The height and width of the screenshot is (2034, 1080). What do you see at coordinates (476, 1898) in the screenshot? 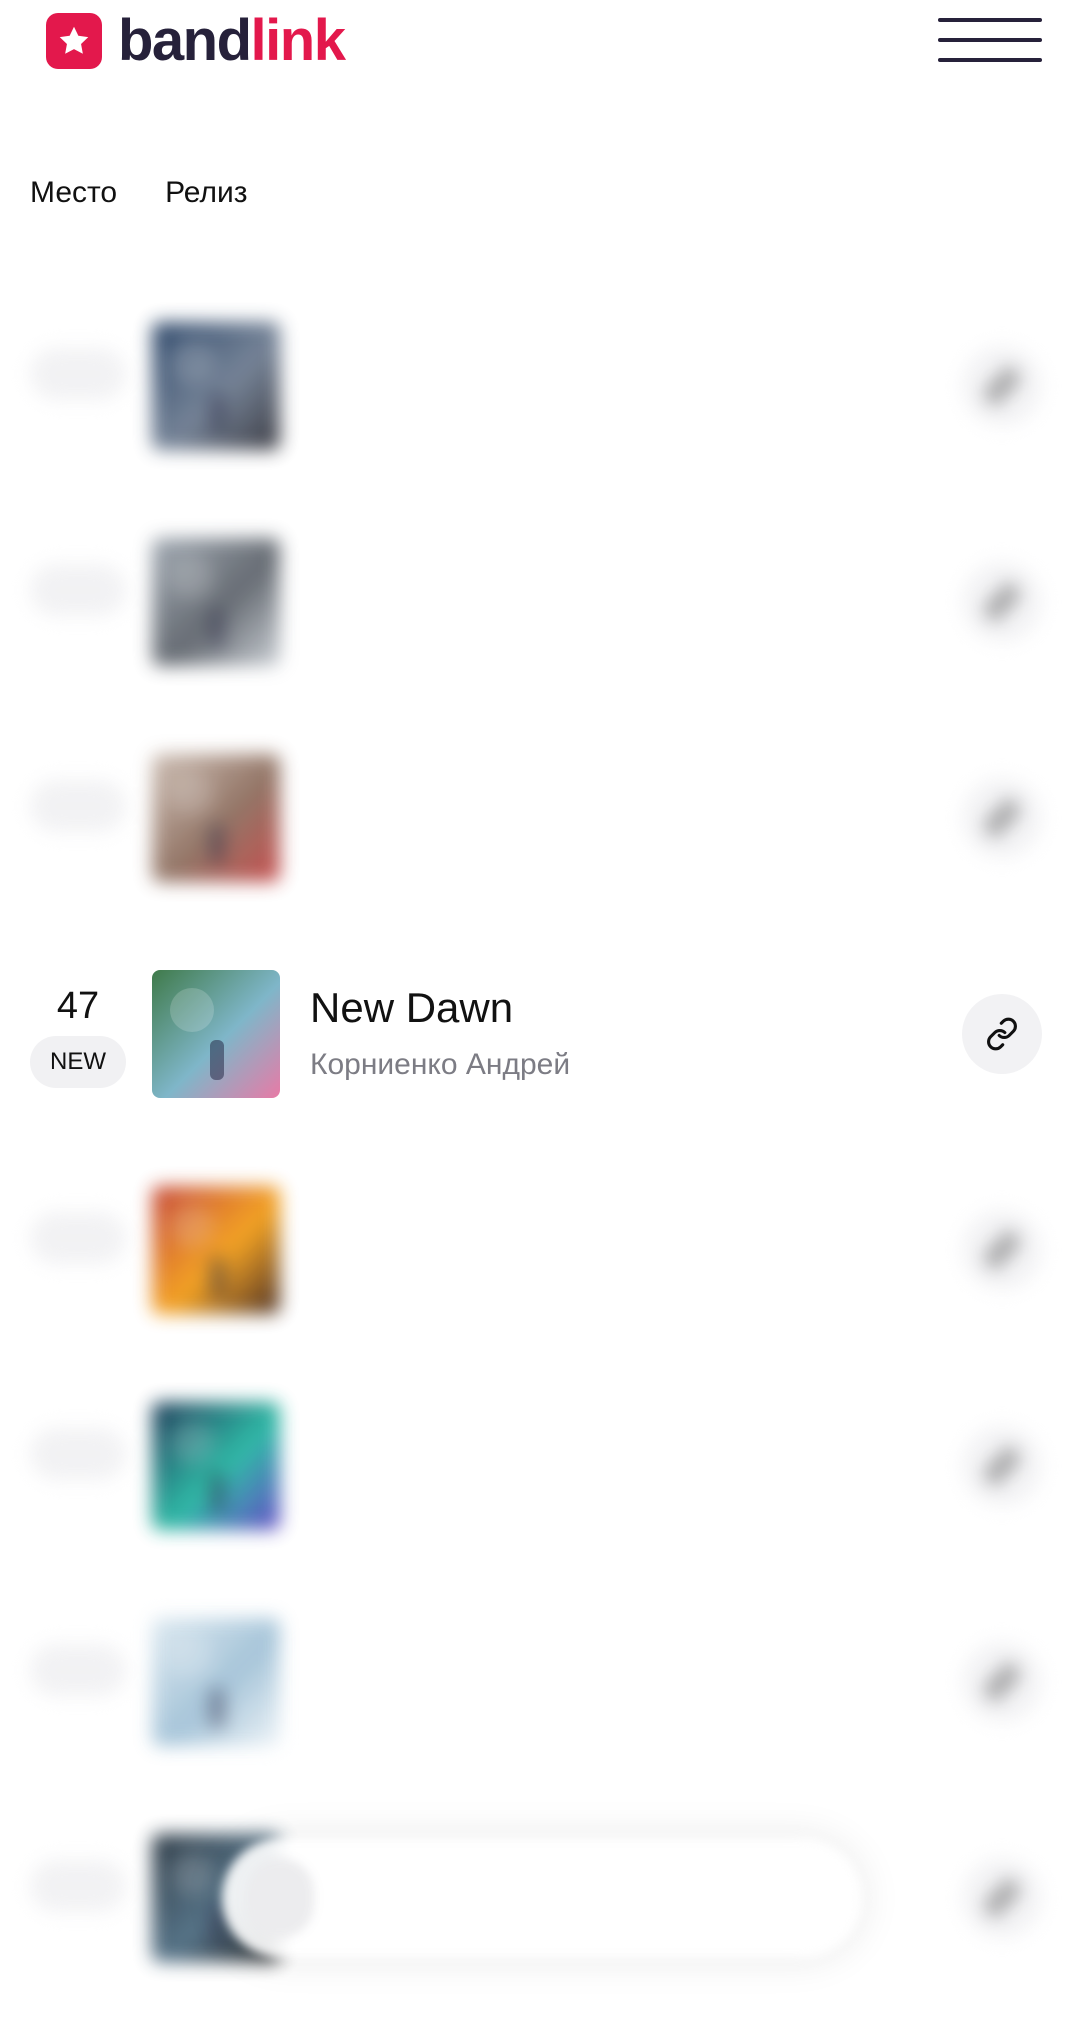
I see `period-tab-month` at bounding box center [476, 1898].